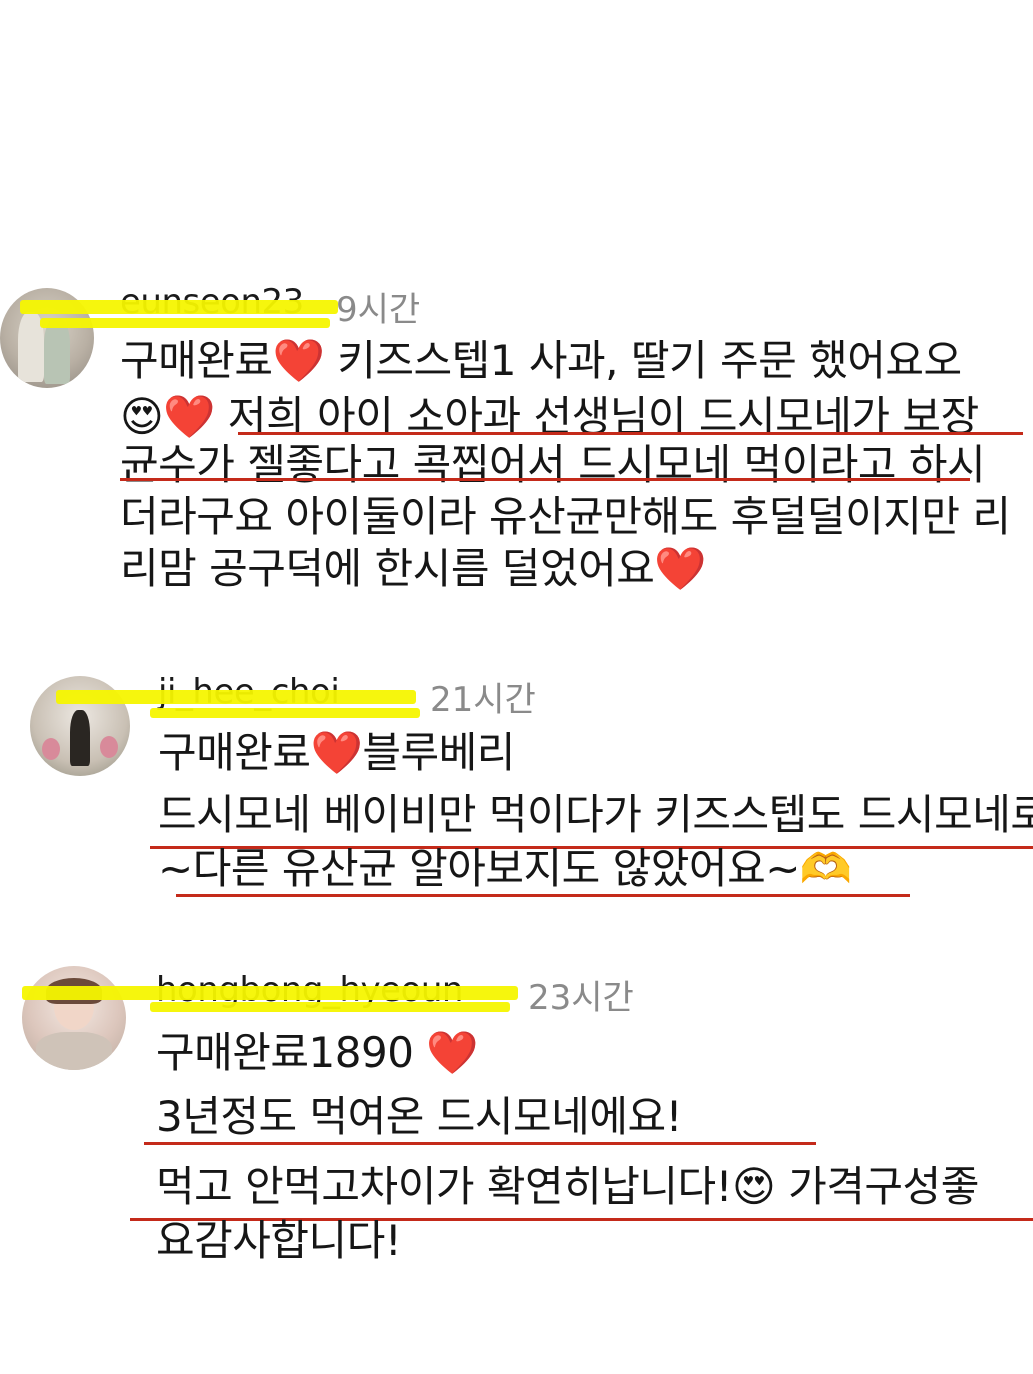 This screenshot has height=1374, width=1033. What do you see at coordinates (483, 700) in the screenshot?
I see `timestamp: 21시간` at bounding box center [483, 700].